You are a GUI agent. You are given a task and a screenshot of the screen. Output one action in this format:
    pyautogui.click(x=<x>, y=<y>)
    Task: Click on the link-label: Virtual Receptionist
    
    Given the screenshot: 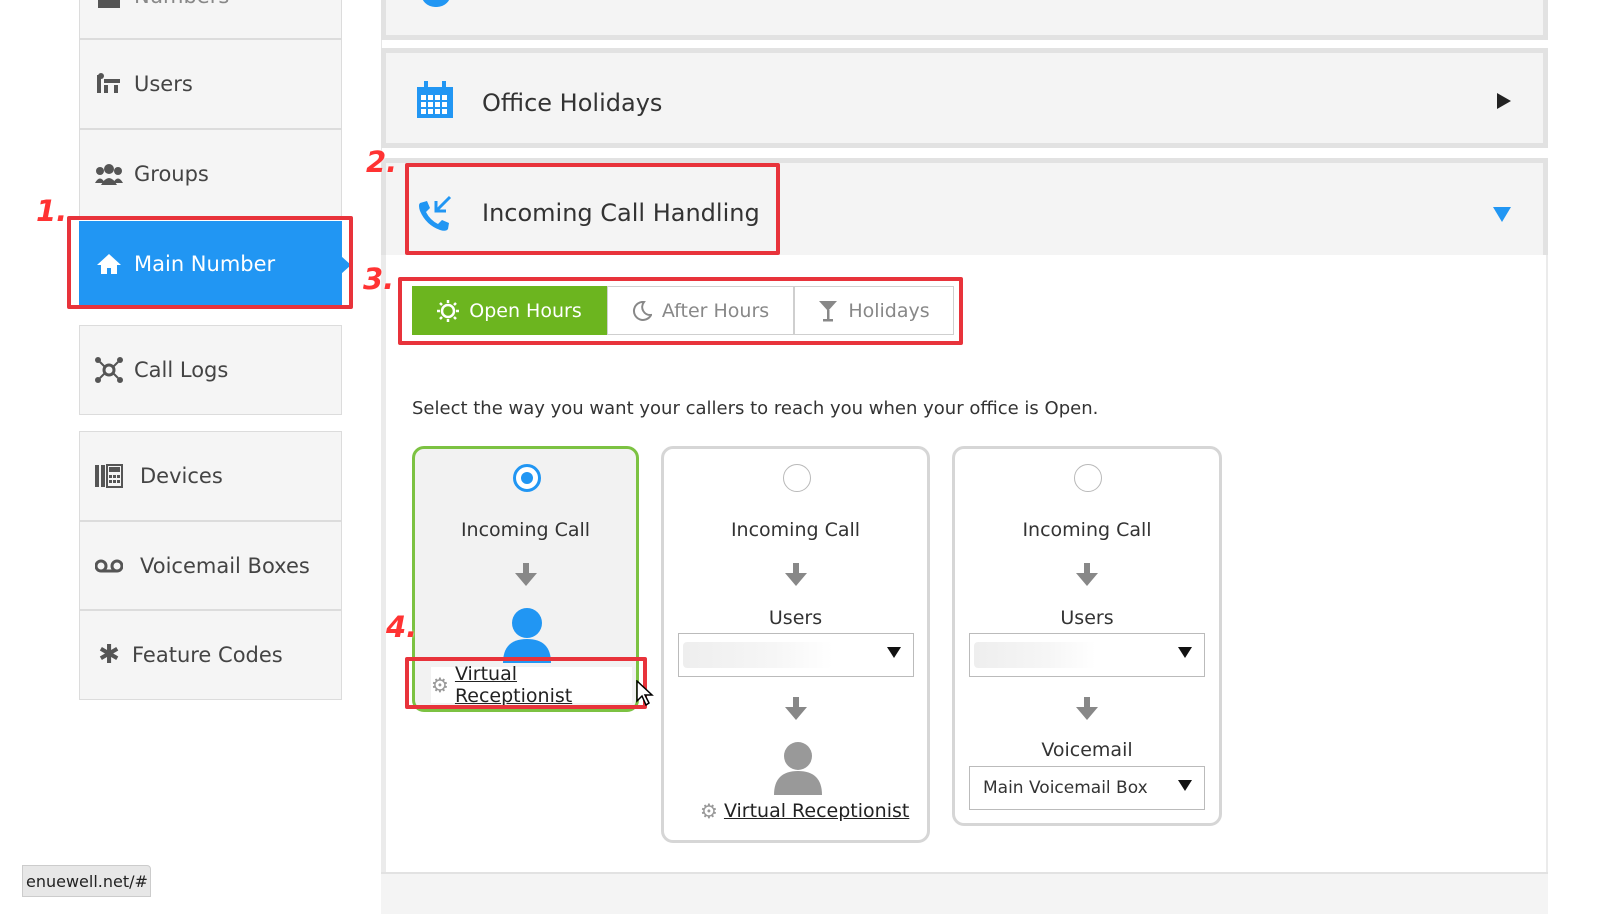 What is the action you would take?
    pyautogui.click(x=816, y=811)
    